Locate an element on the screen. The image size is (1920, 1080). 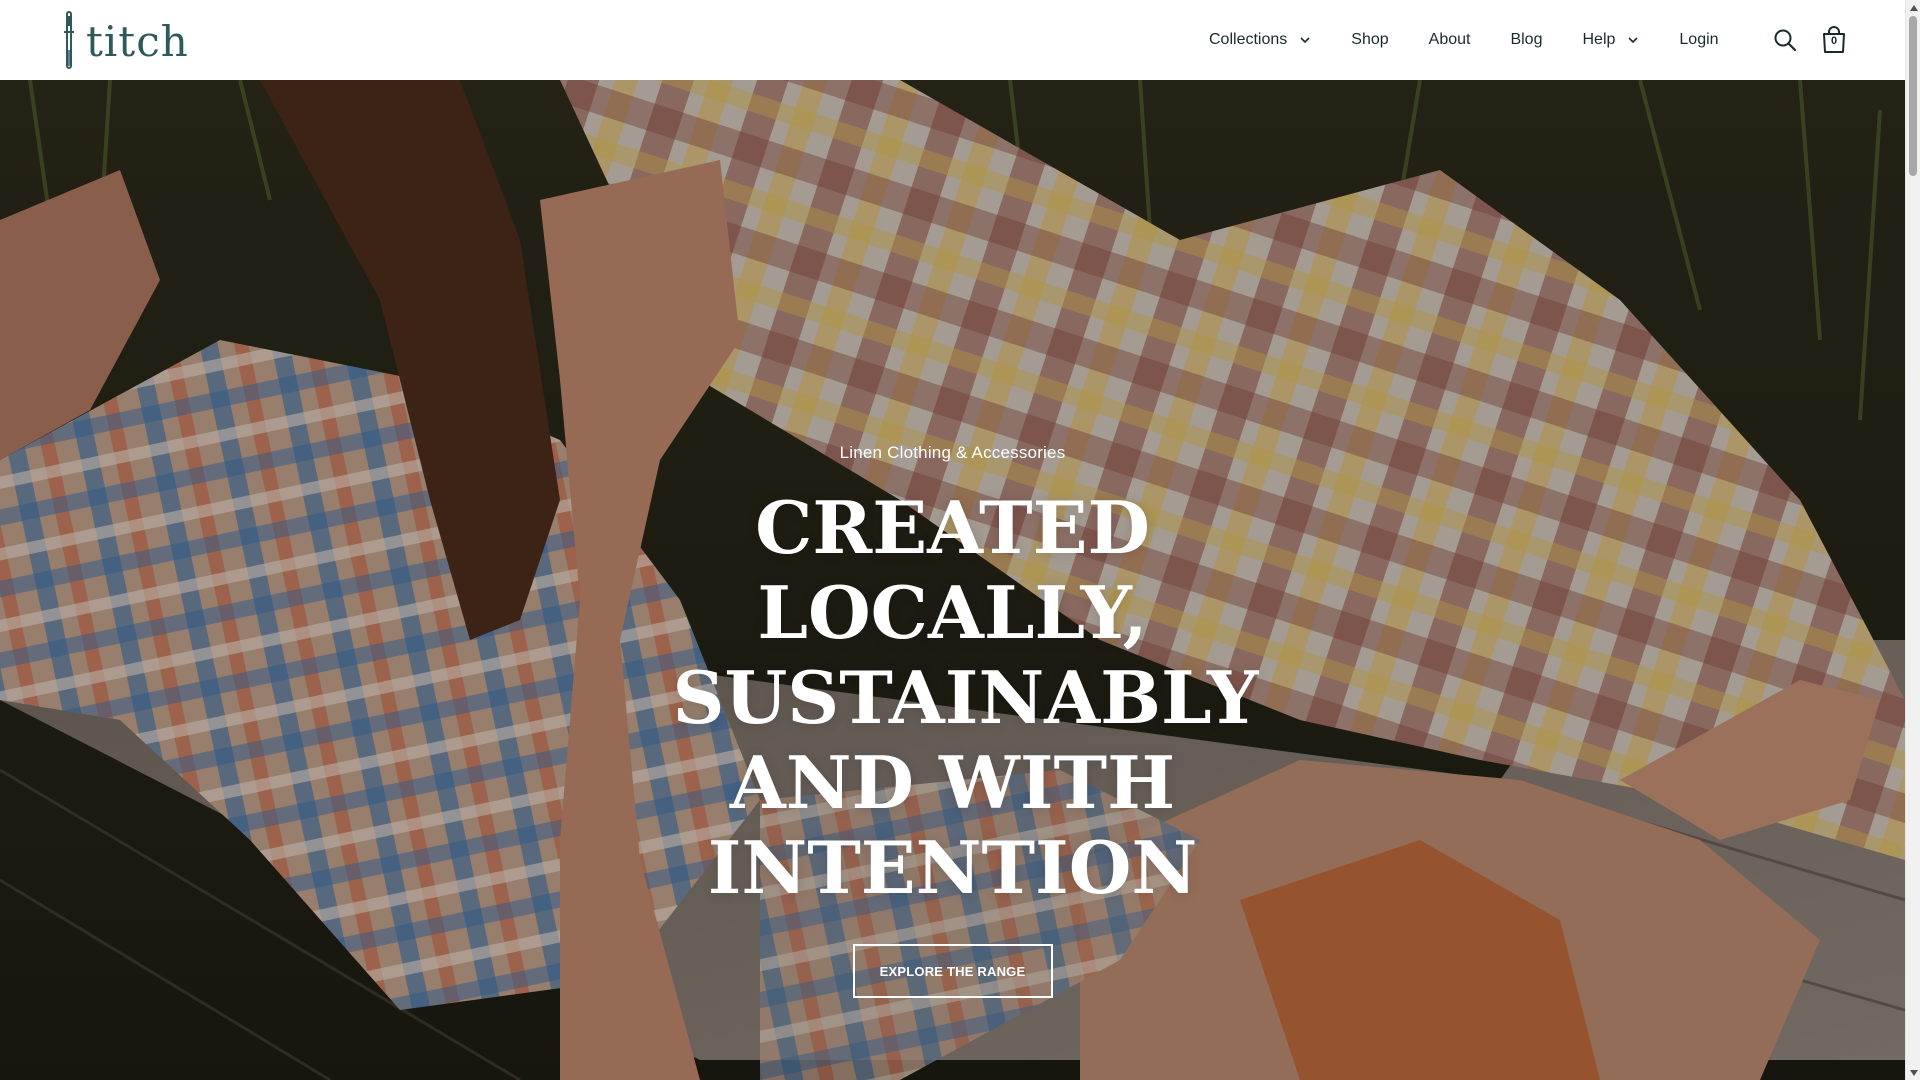
hero-subtitle: Linen Clothing & Accessories is located at coordinates (952, 452).